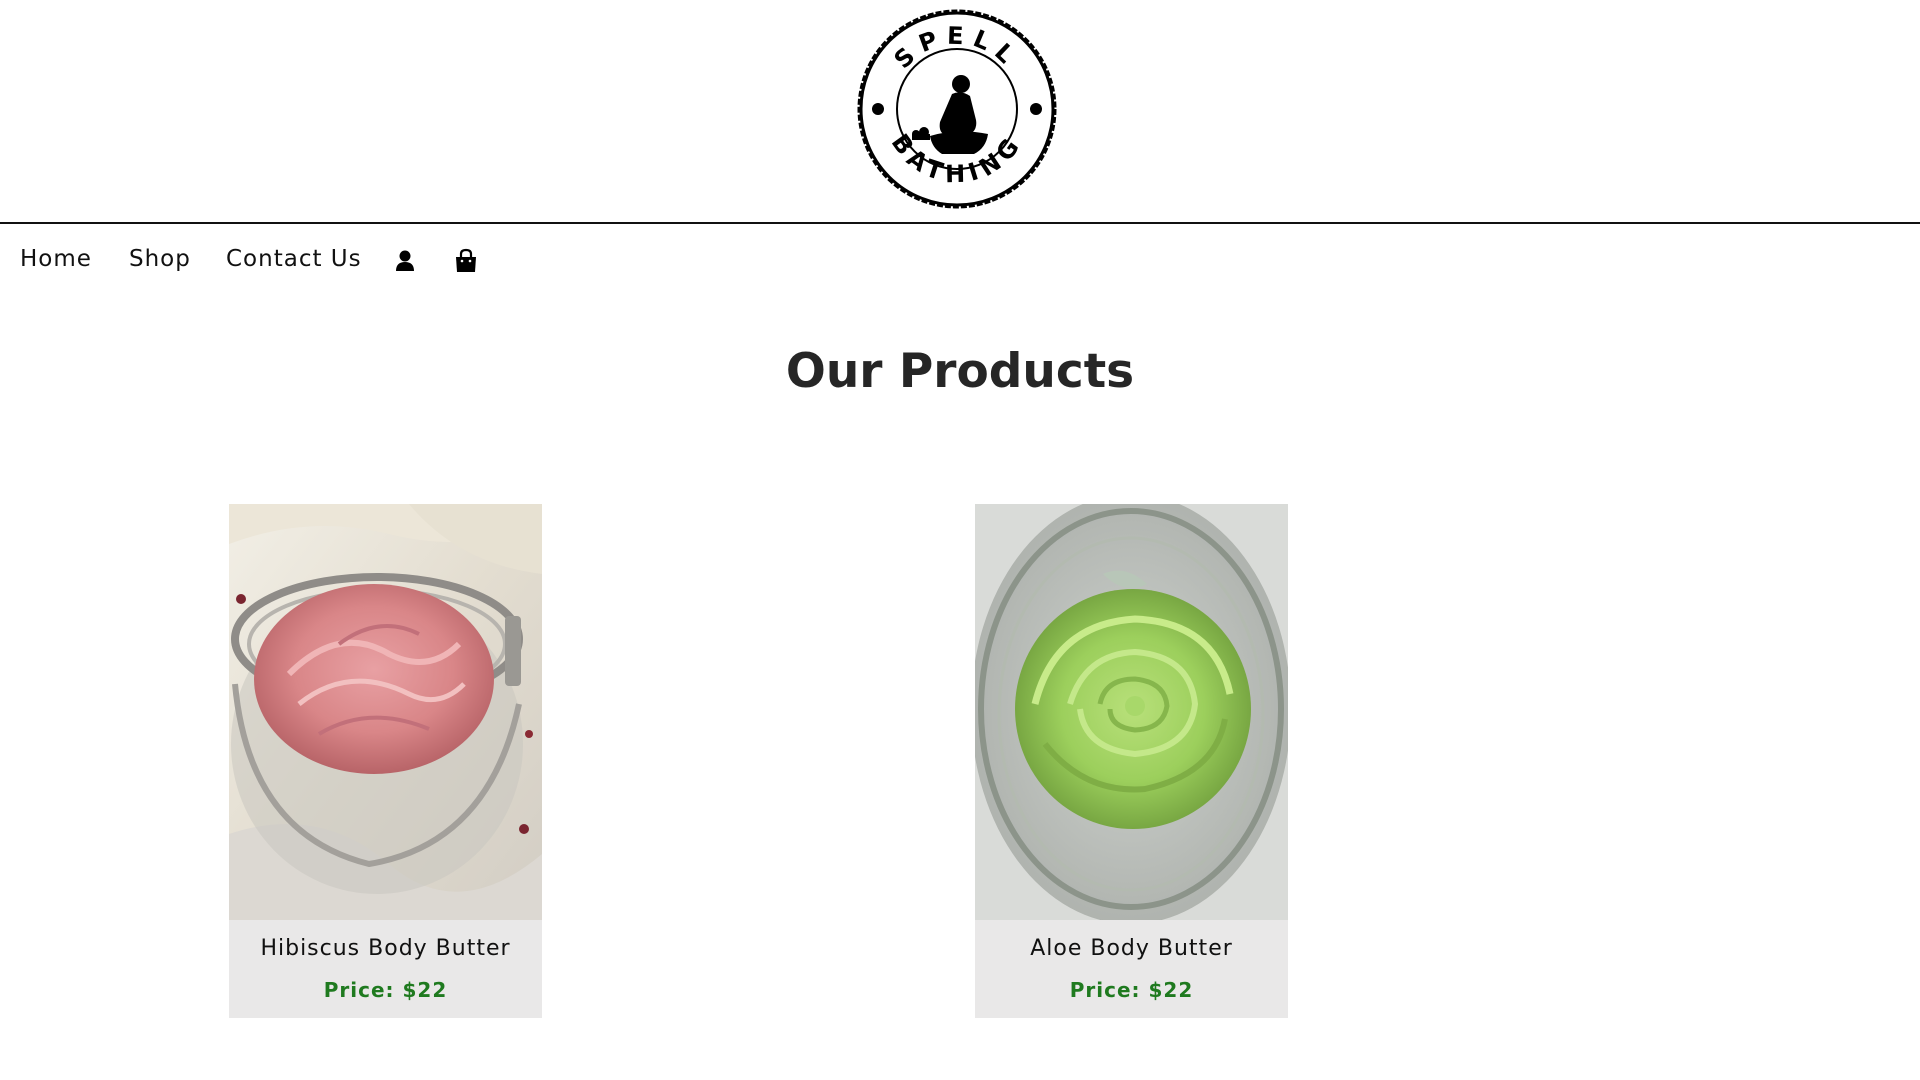 The image size is (1920, 1080). I want to click on hibiscus-body-butter-image, so click(385, 712).